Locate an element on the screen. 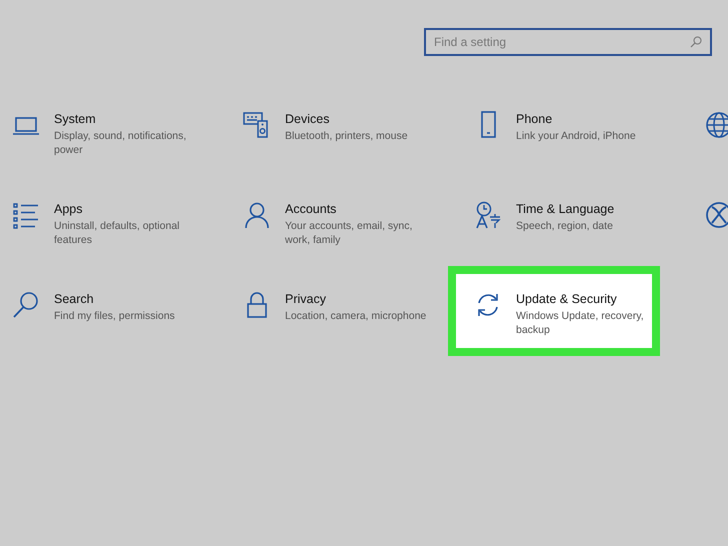  tile-description: Location, camera, microphone is located at coordinates (355, 316).